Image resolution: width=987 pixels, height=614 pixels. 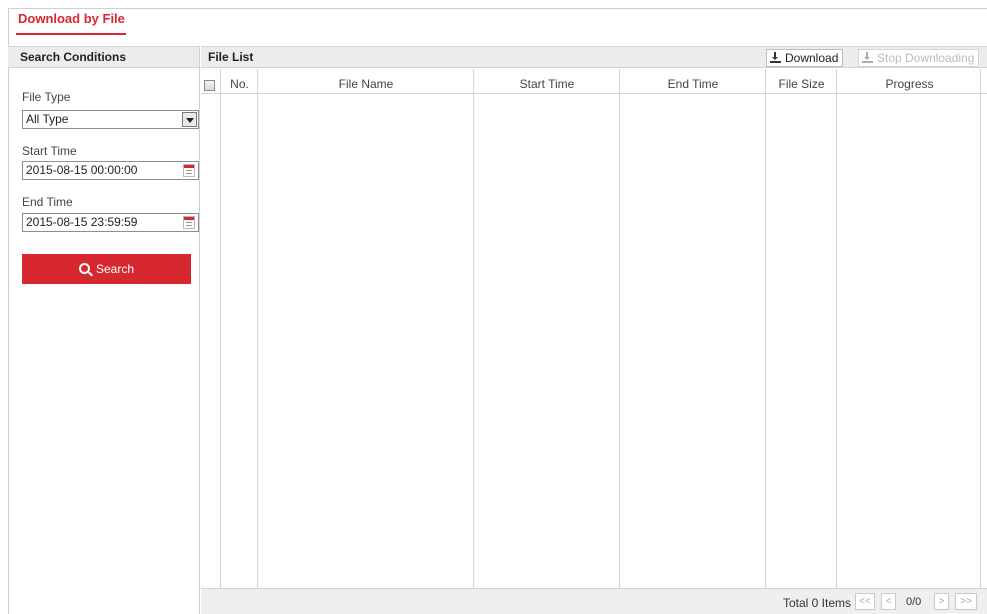 I want to click on last-page-button: >>, so click(x=966, y=601).